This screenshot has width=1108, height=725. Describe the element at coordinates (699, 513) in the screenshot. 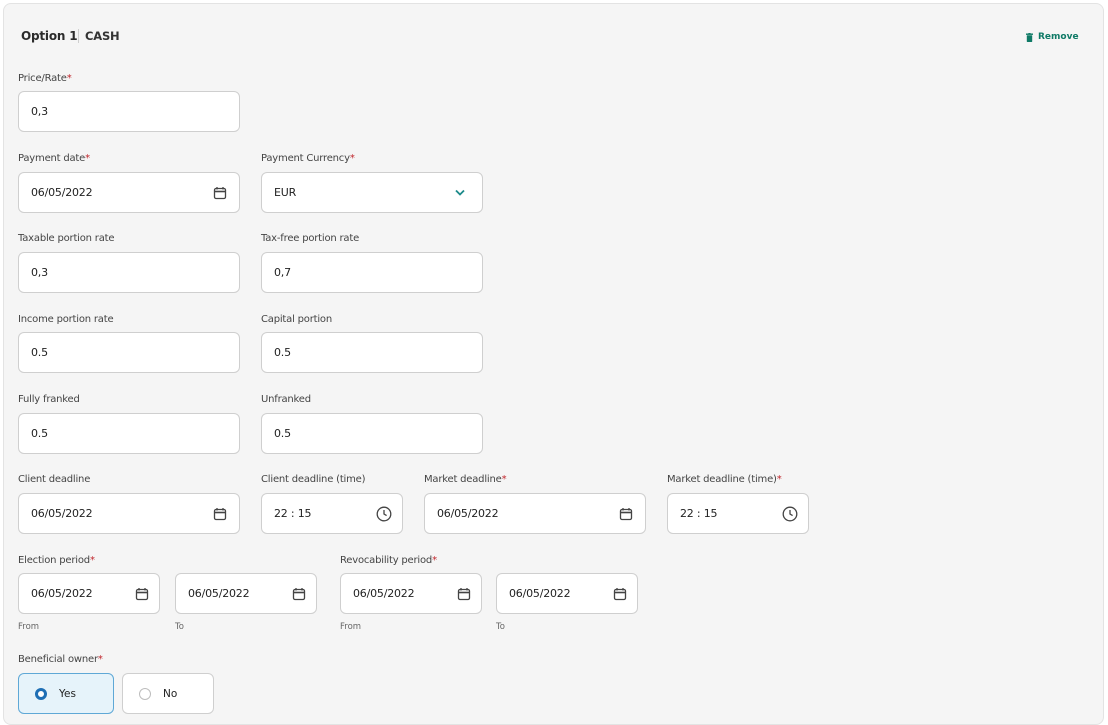

I see `market-deadline-time-value: 22 : 15` at that location.